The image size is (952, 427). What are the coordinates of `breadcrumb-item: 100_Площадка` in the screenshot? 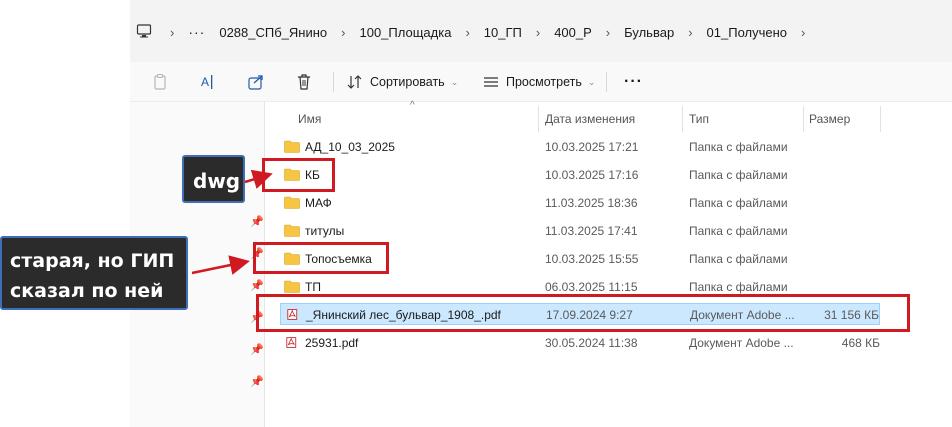 It's located at (405, 32).